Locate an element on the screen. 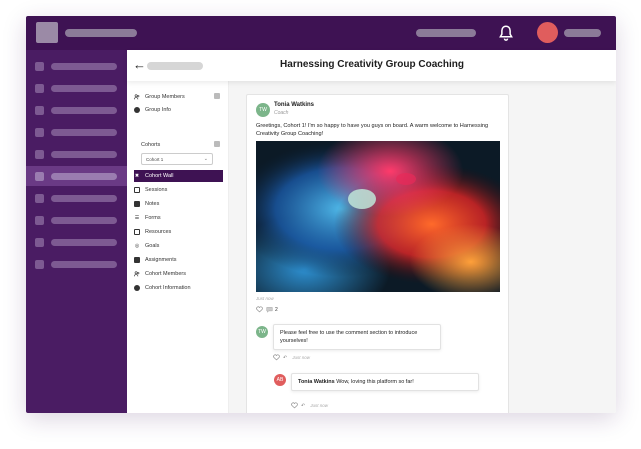 The width and height of the screenshot is (641, 449). nav-sessions: Sessions is located at coordinates (180, 189).